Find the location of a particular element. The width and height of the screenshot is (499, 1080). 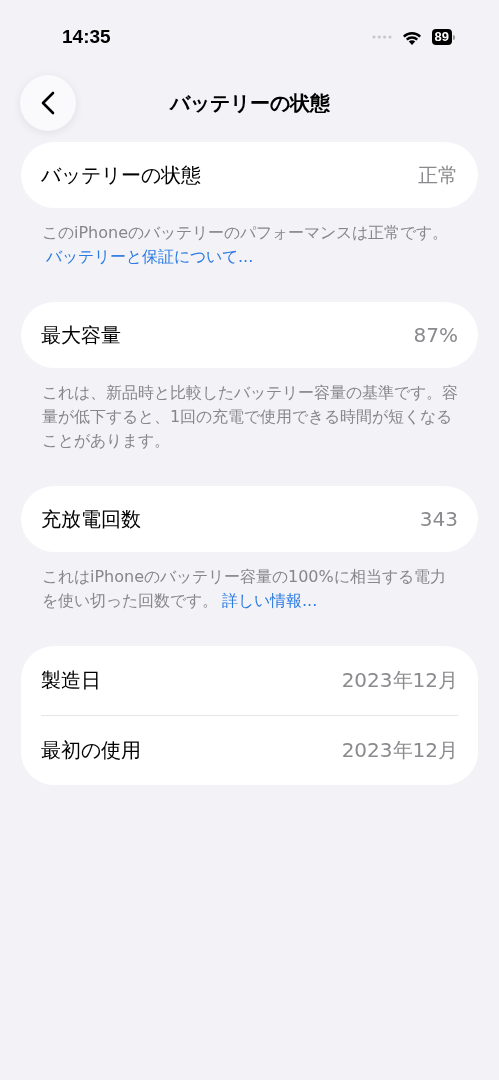

cellular-signal-icon is located at coordinates (381, 37).